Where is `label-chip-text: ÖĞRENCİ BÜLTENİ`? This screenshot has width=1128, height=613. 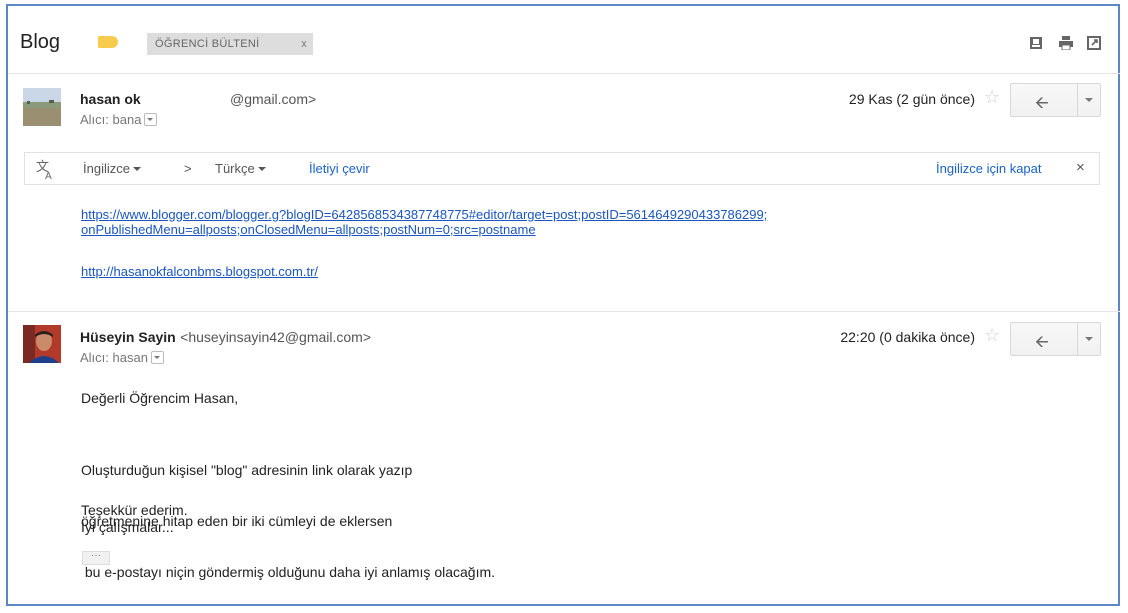 label-chip-text: ÖĞRENCİ BÜLTENİ is located at coordinates (207, 44).